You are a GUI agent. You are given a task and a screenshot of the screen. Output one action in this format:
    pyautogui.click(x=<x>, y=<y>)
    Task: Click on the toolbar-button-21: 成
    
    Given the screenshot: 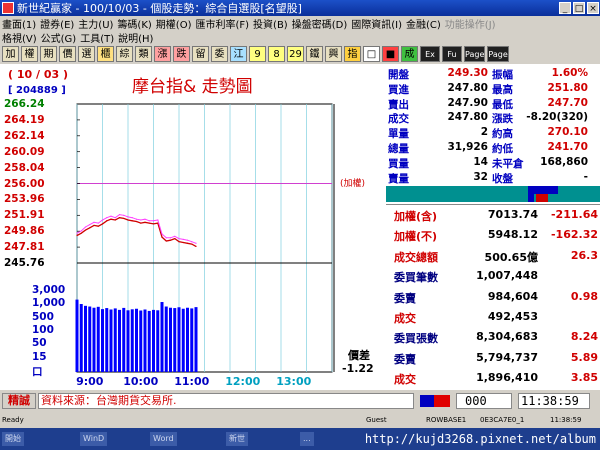 What is the action you would take?
    pyautogui.click(x=409, y=54)
    